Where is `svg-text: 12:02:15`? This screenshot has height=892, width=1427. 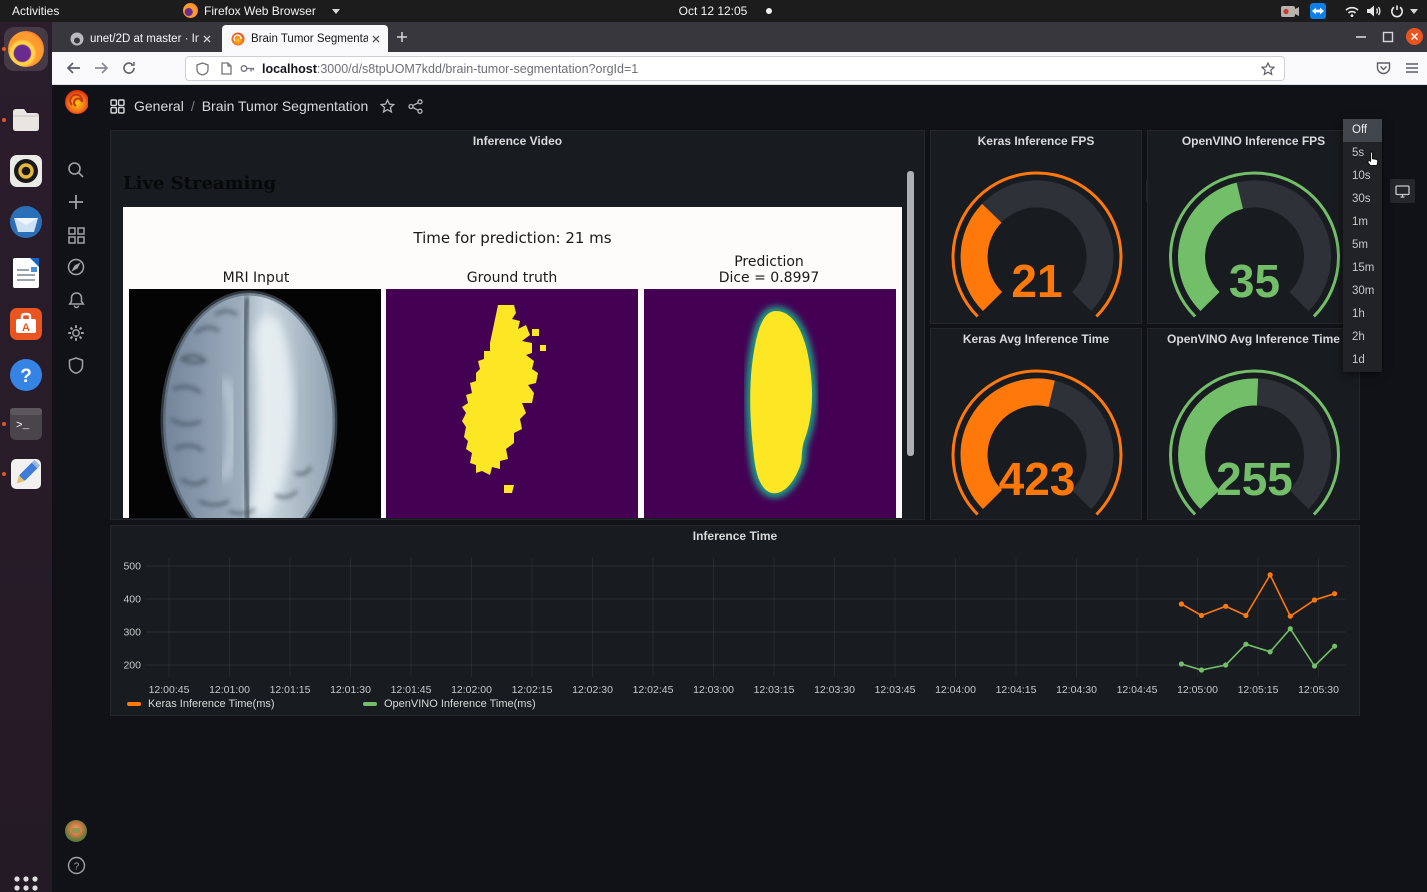 svg-text: 12:02:15 is located at coordinates (532, 690).